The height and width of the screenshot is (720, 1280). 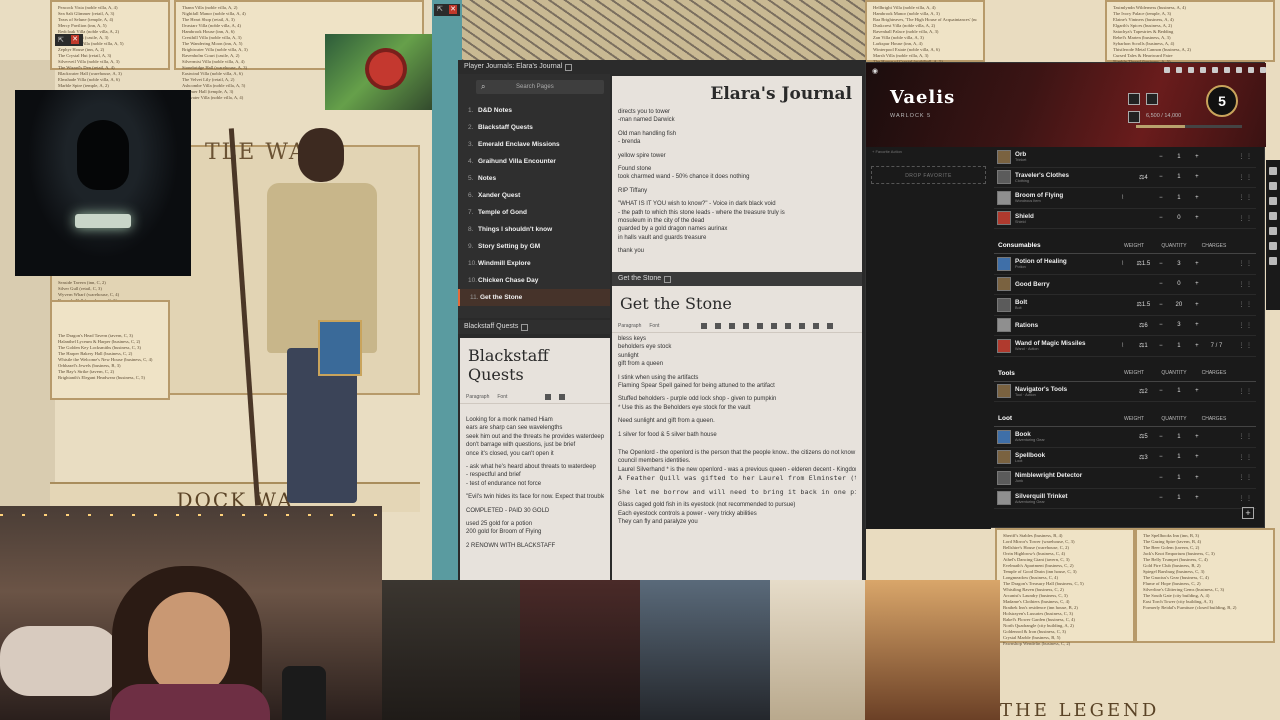 What do you see at coordinates (534, 127) in the screenshot?
I see `journal-page-item: 2. Blackstaff Quests` at bounding box center [534, 127].